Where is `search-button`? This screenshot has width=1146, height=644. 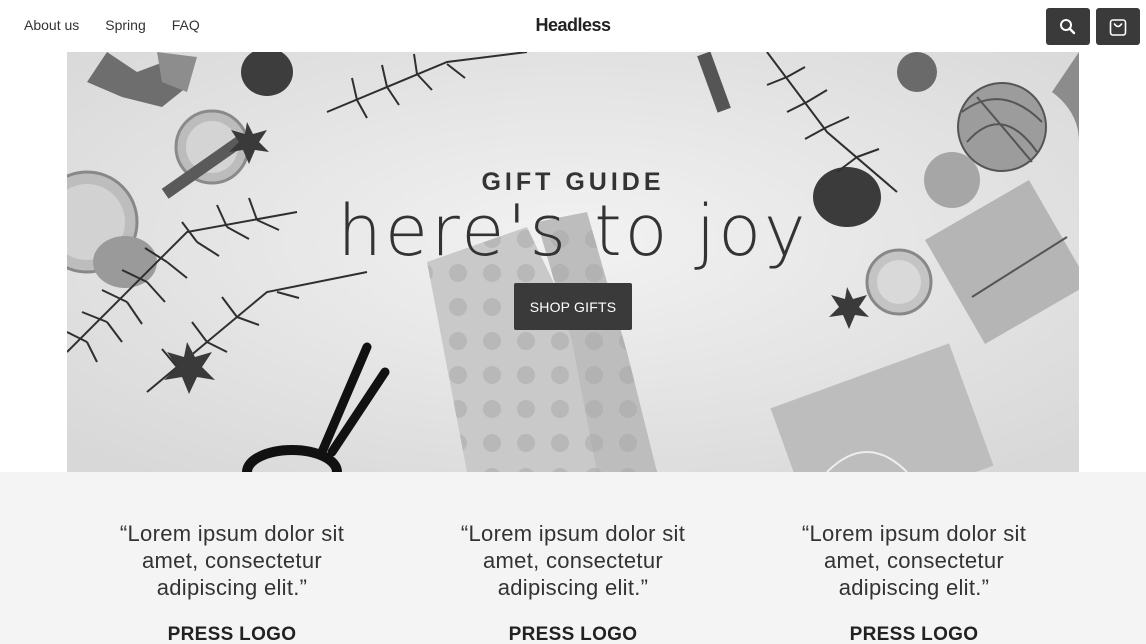
search-button is located at coordinates (1068, 26).